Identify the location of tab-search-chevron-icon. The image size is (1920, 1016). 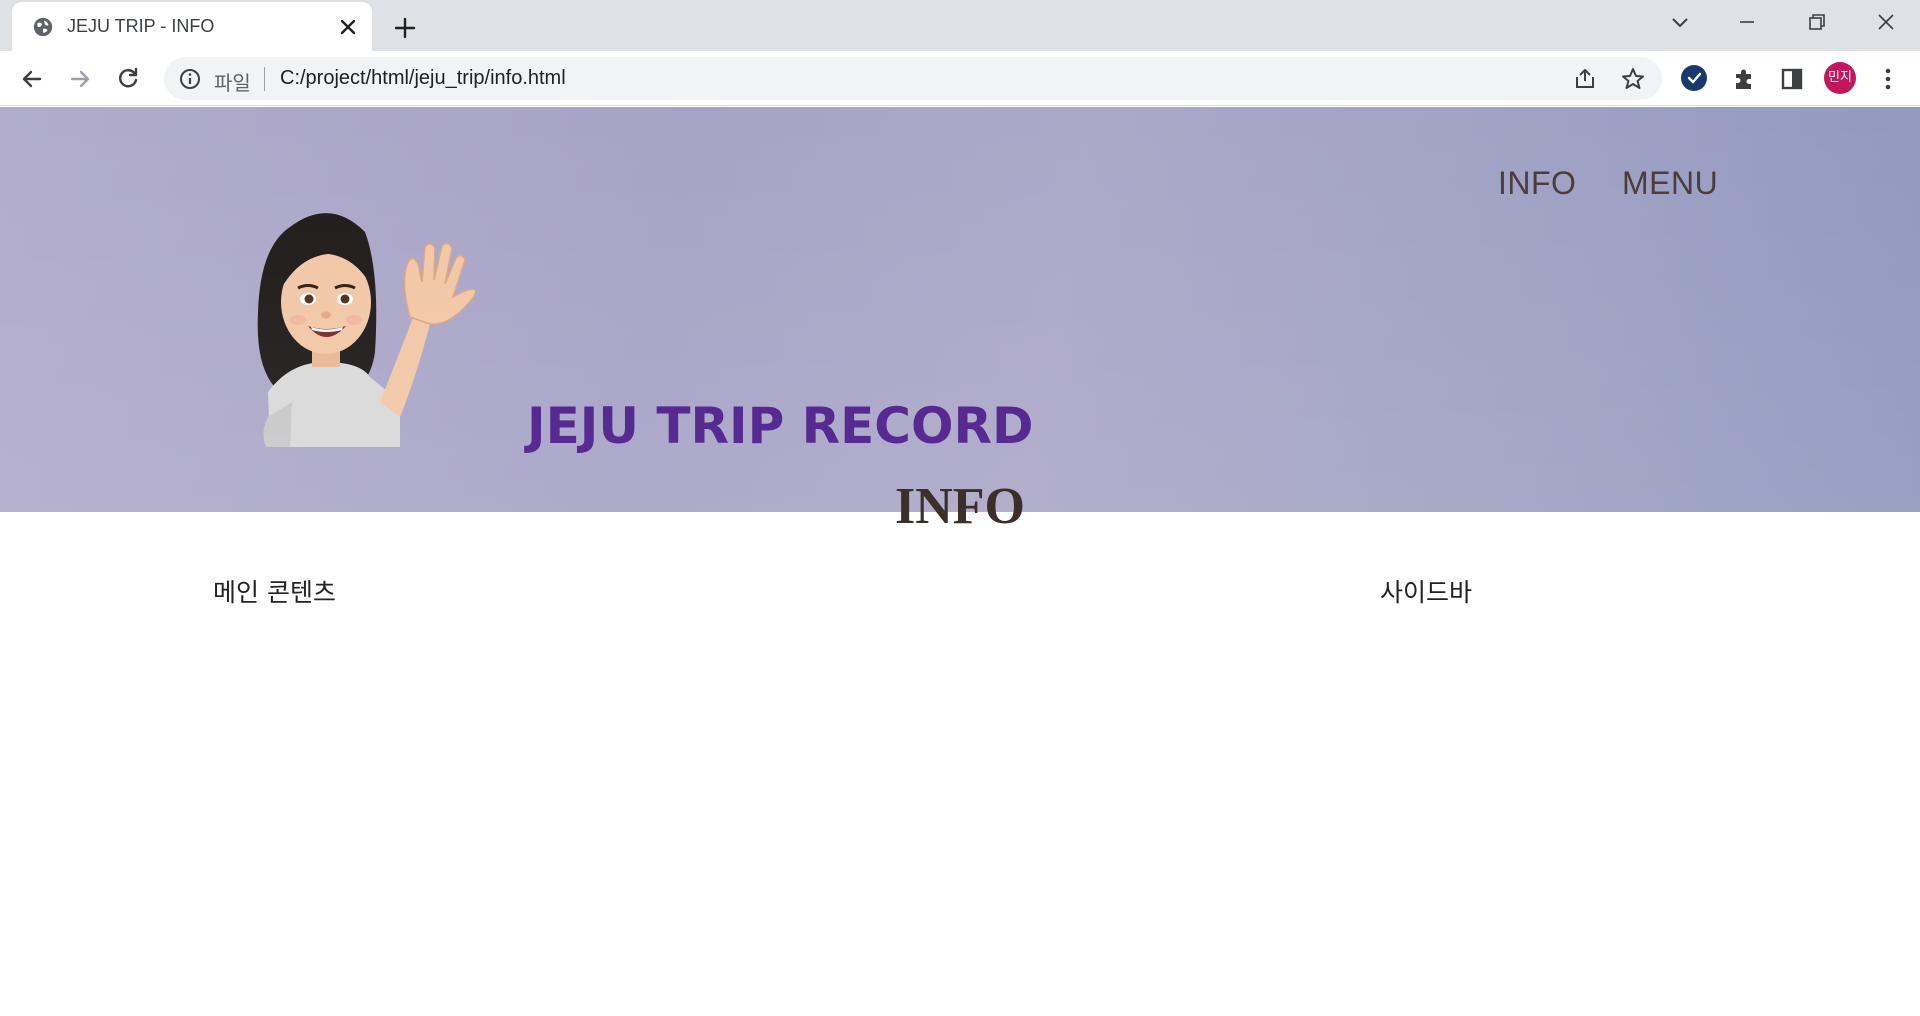
(1680, 23).